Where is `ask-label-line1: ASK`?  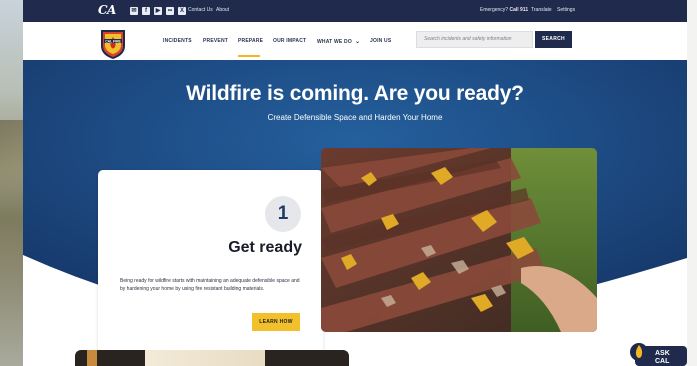
ask-label-line1: ASK is located at coordinates (662, 353).